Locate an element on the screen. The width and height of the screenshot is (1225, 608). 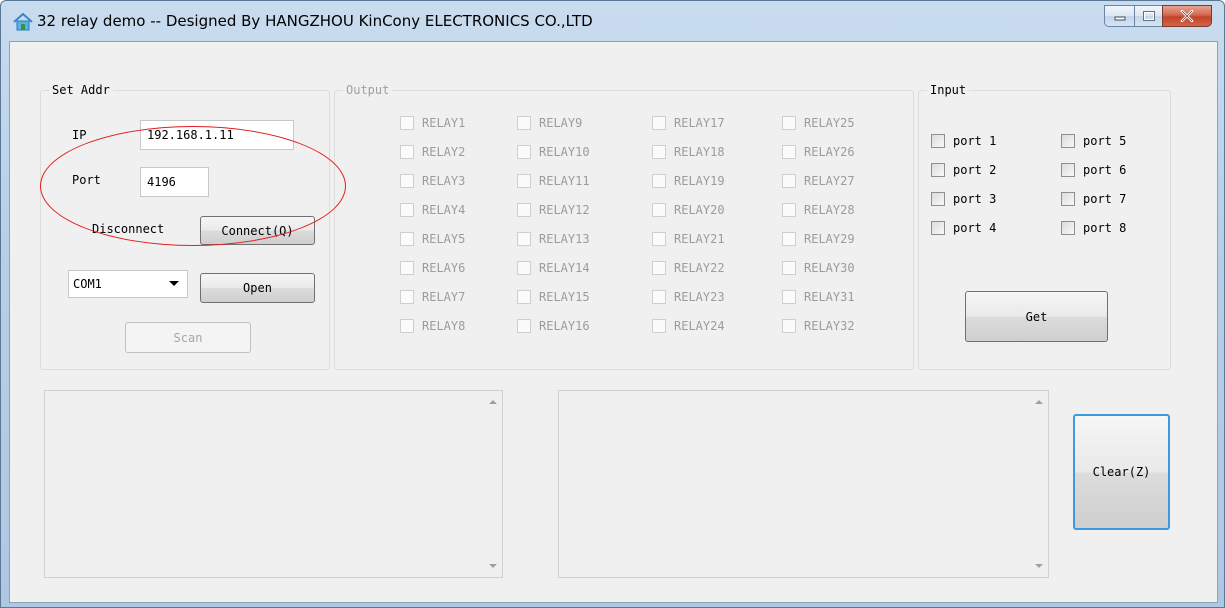
scan-button: Scan is located at coordinates (188, 337).